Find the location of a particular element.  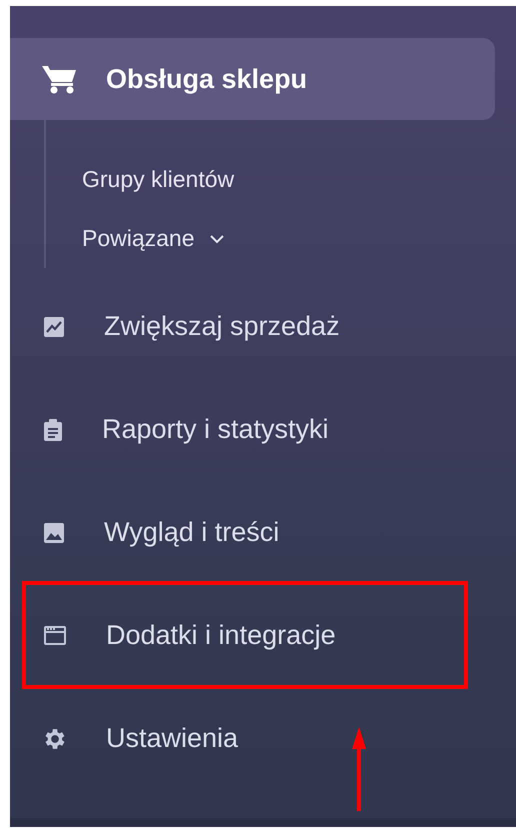

settings-icon is located at coordinates (55, 739).